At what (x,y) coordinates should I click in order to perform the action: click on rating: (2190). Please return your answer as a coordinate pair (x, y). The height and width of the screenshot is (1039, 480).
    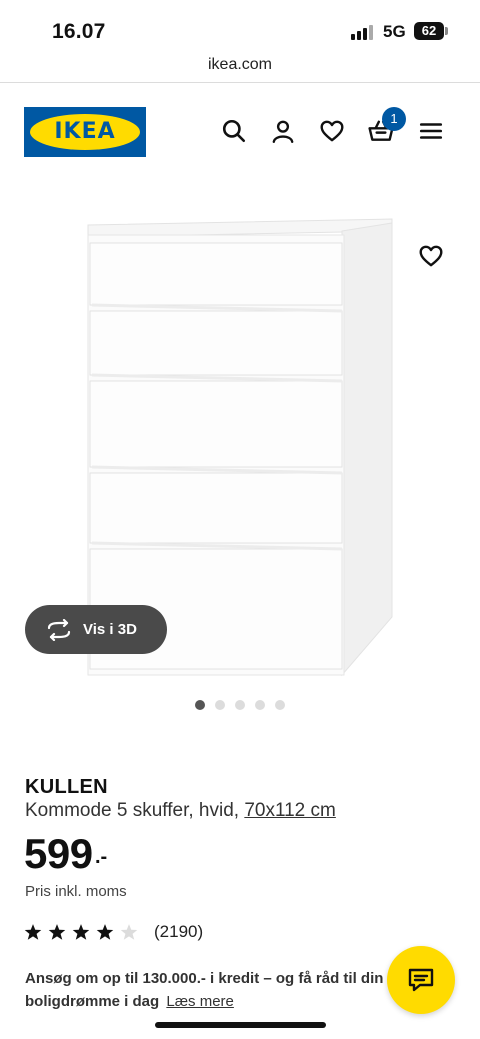
    Looking at the image, I should click on (113, 932).